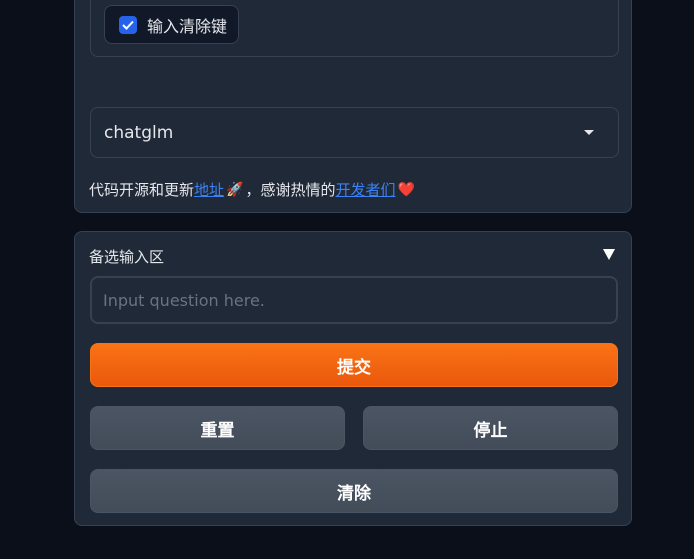 The width and height of the screenshot is (694, 559). What do you see at coordinates (406, 189) in the screenshot?
I see `heart-icon: ❤️` at bounding box center [406, 189].